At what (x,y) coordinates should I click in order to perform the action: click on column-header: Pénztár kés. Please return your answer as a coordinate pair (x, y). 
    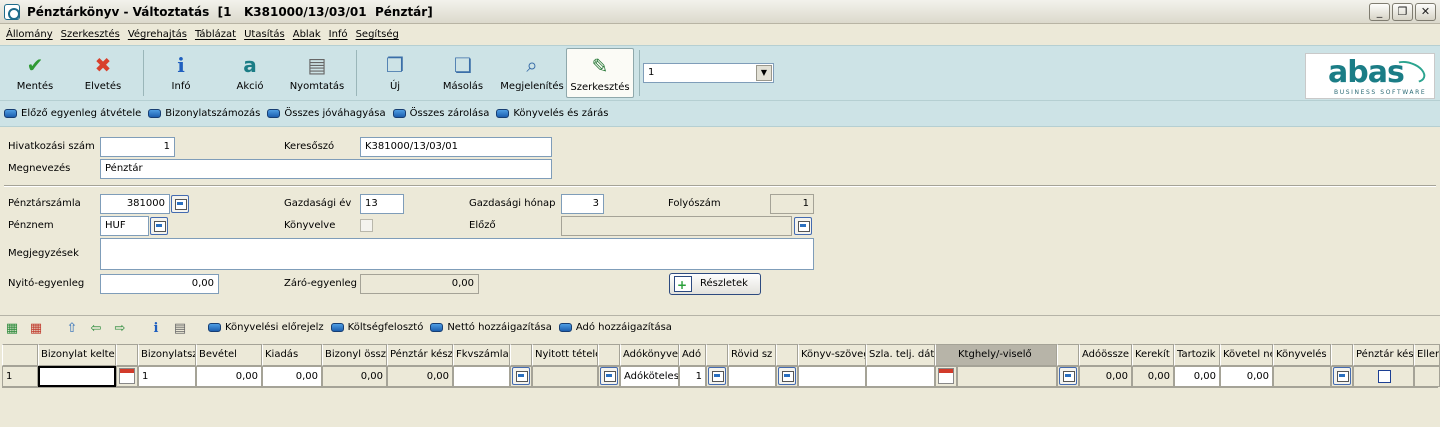
    Looking at the image, I should click on (1383, 355).